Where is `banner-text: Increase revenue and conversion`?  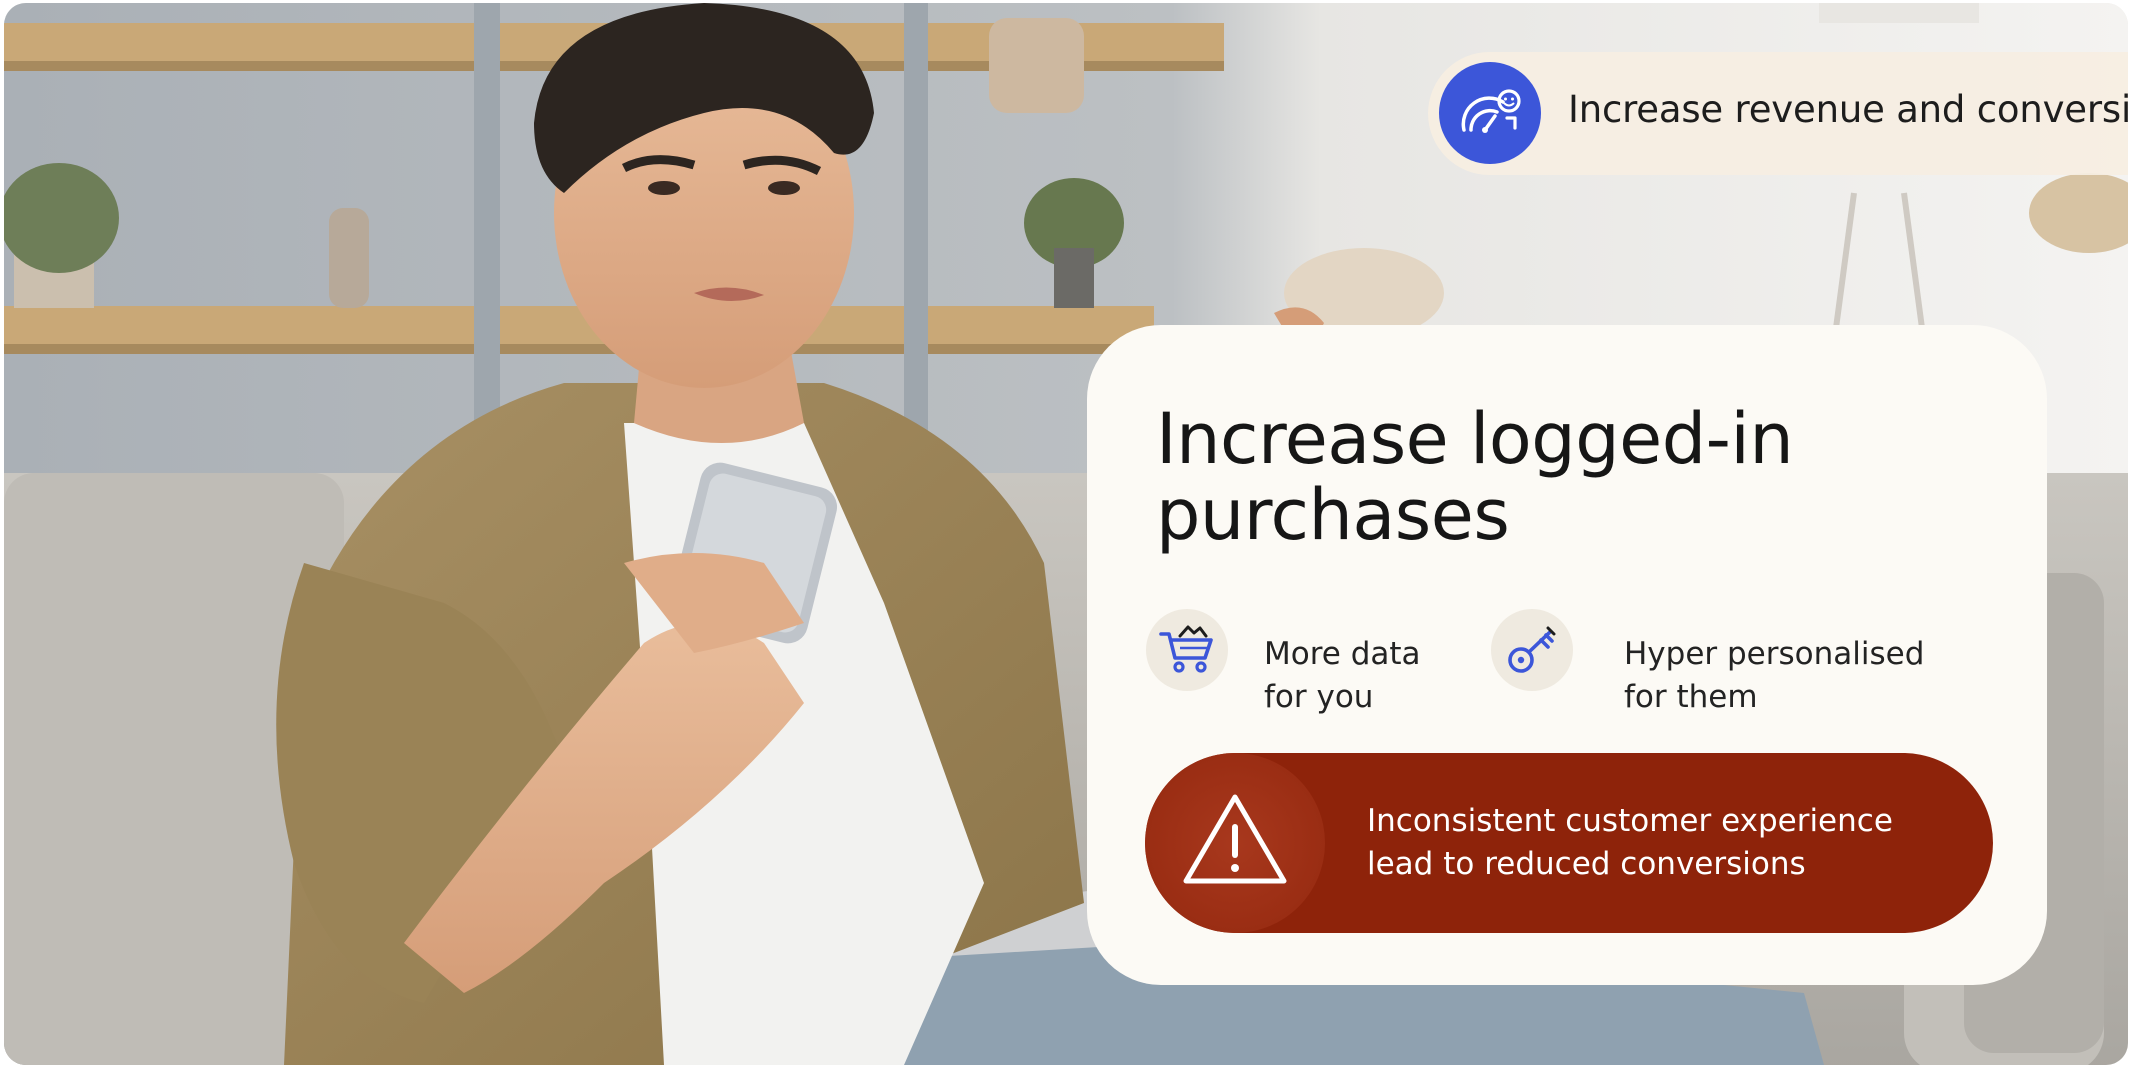 banner-text: Increase revenue and conversion is located at coordinates (1848, 109).